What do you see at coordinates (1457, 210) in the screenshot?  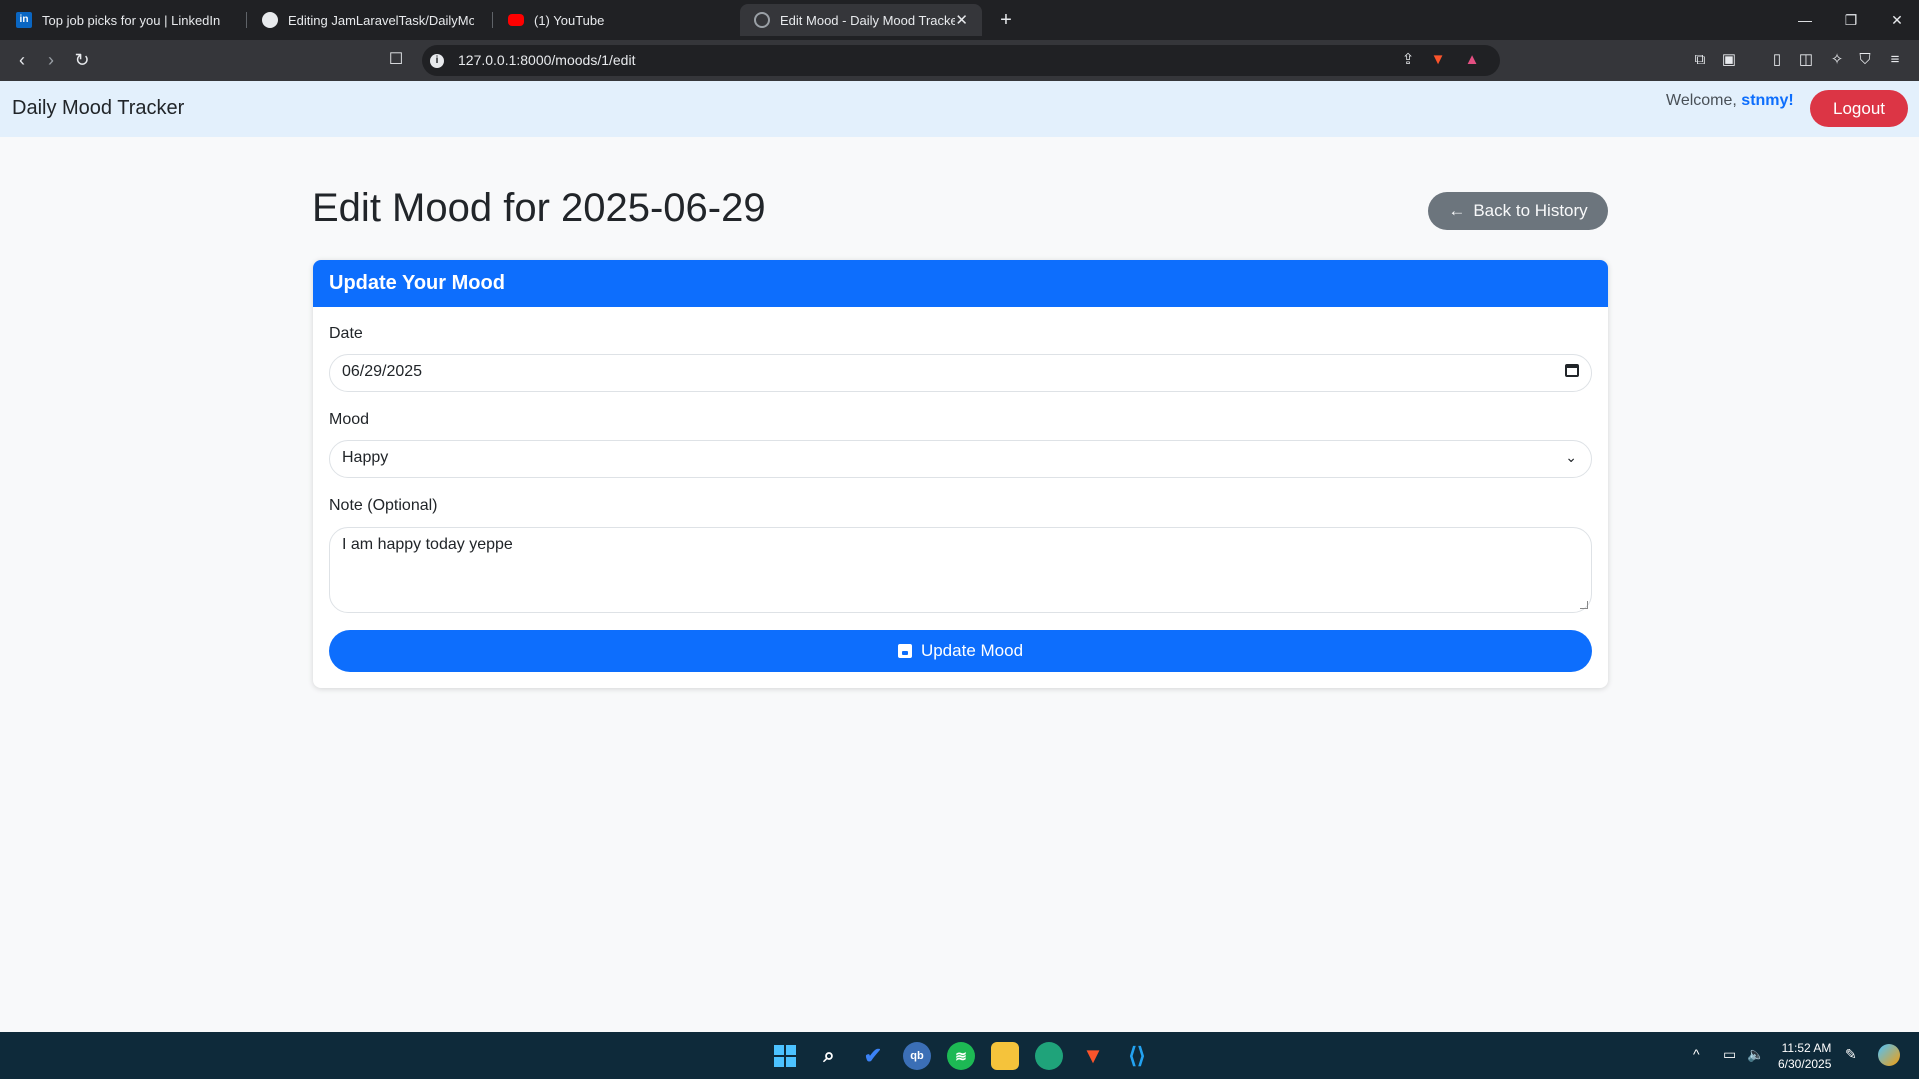 I see `arrow-left-icon: ←` at bounding box center [1457, 210].